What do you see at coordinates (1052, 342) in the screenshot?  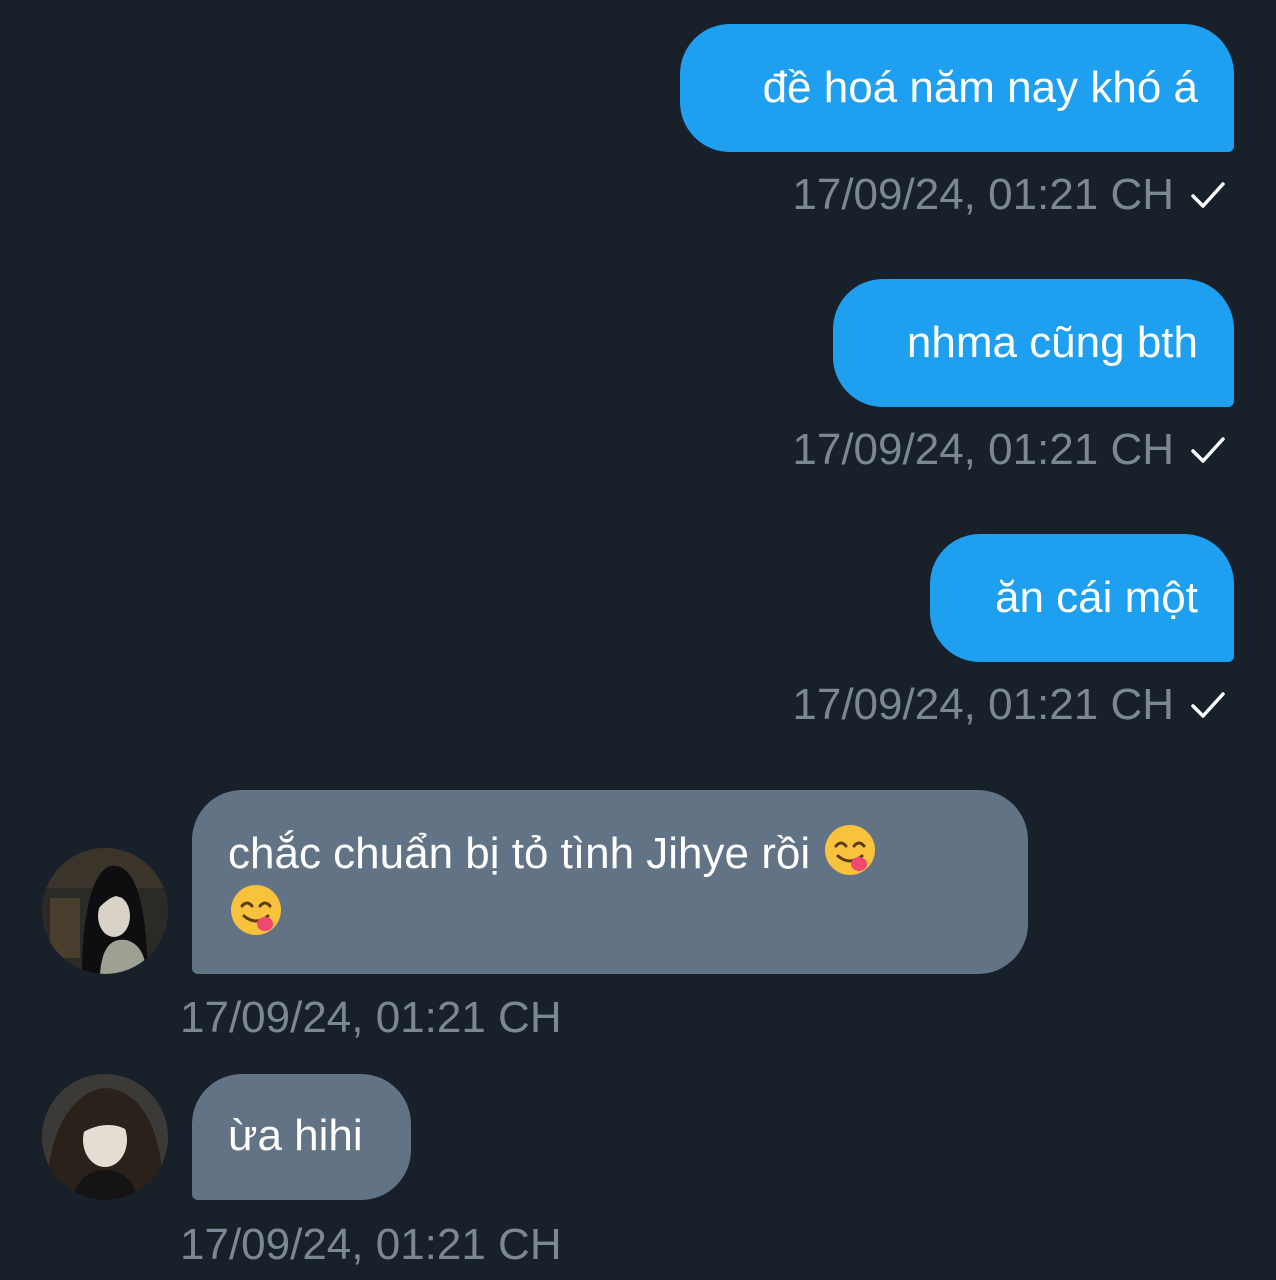 I see `message-text: nhma cũng bth` at bounding box center [1052, 342].